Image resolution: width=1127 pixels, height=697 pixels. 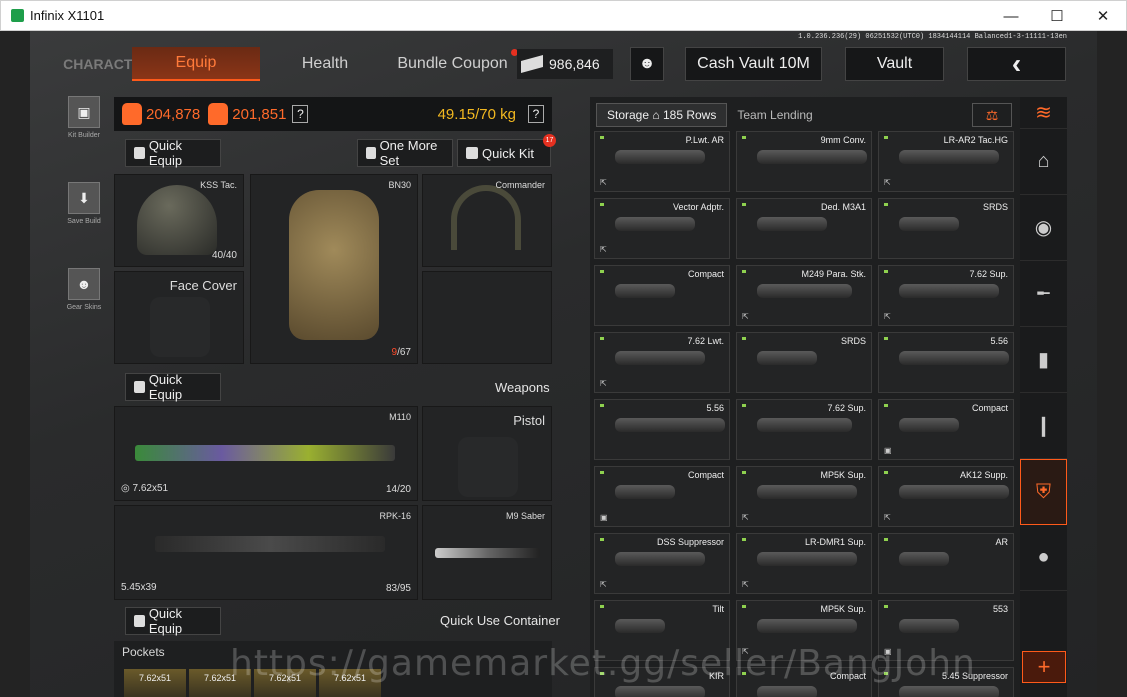 What do you see at coordinates (84, 298) in the screenshot?
I see `gear-skins-button: ☻ Gear Skins` at bounding box center [84, 298].